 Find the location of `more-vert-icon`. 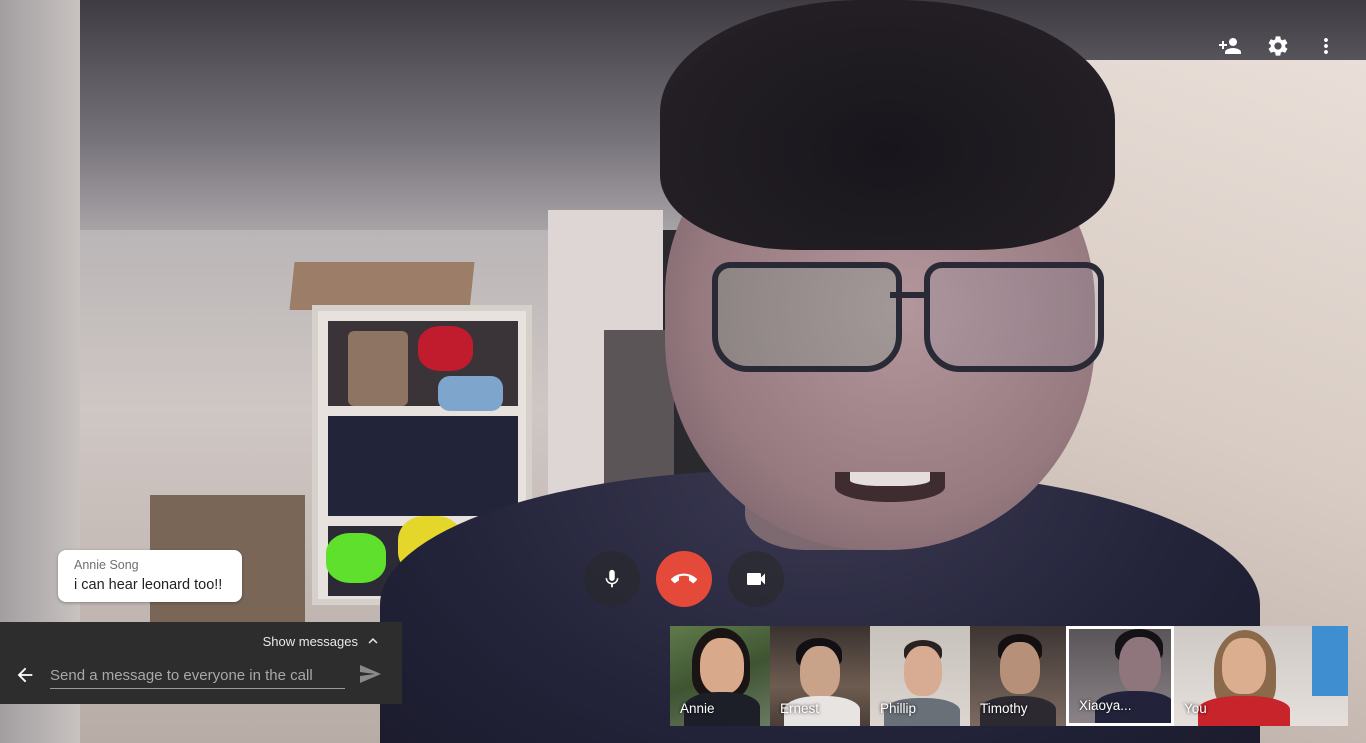

more-vert-icon is located at coordinates (1326, 46).